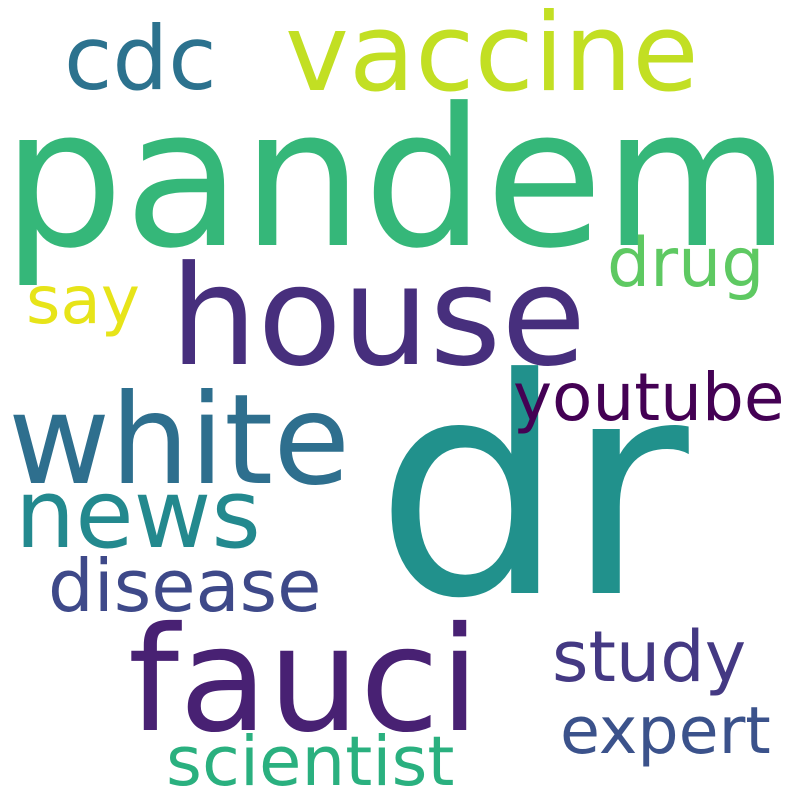  Describe the element at coordinates (492, 58) in the screenshot. I see `word-vaccine: vaccine` at that location.